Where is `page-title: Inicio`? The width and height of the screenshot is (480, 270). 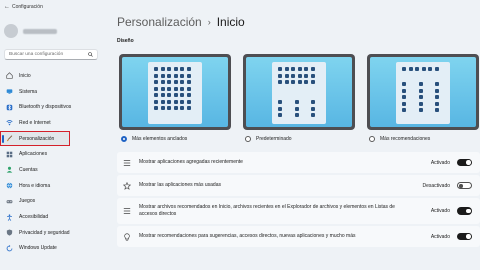
page-title: Inicio is located at coordinates (230, 22).